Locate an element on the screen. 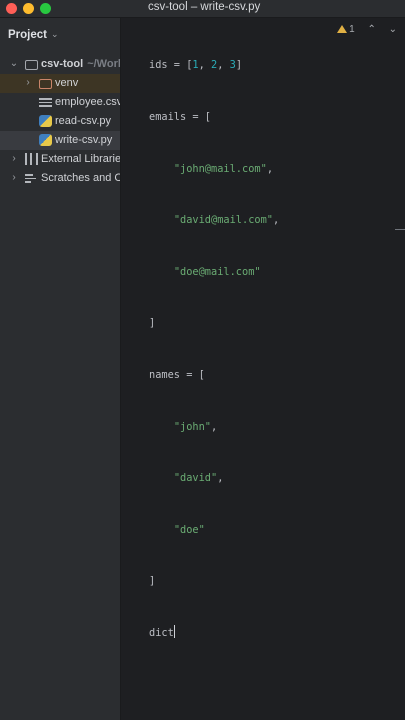  tree-item-scratches: › Scratches and C is located at coordinates (60, 178).